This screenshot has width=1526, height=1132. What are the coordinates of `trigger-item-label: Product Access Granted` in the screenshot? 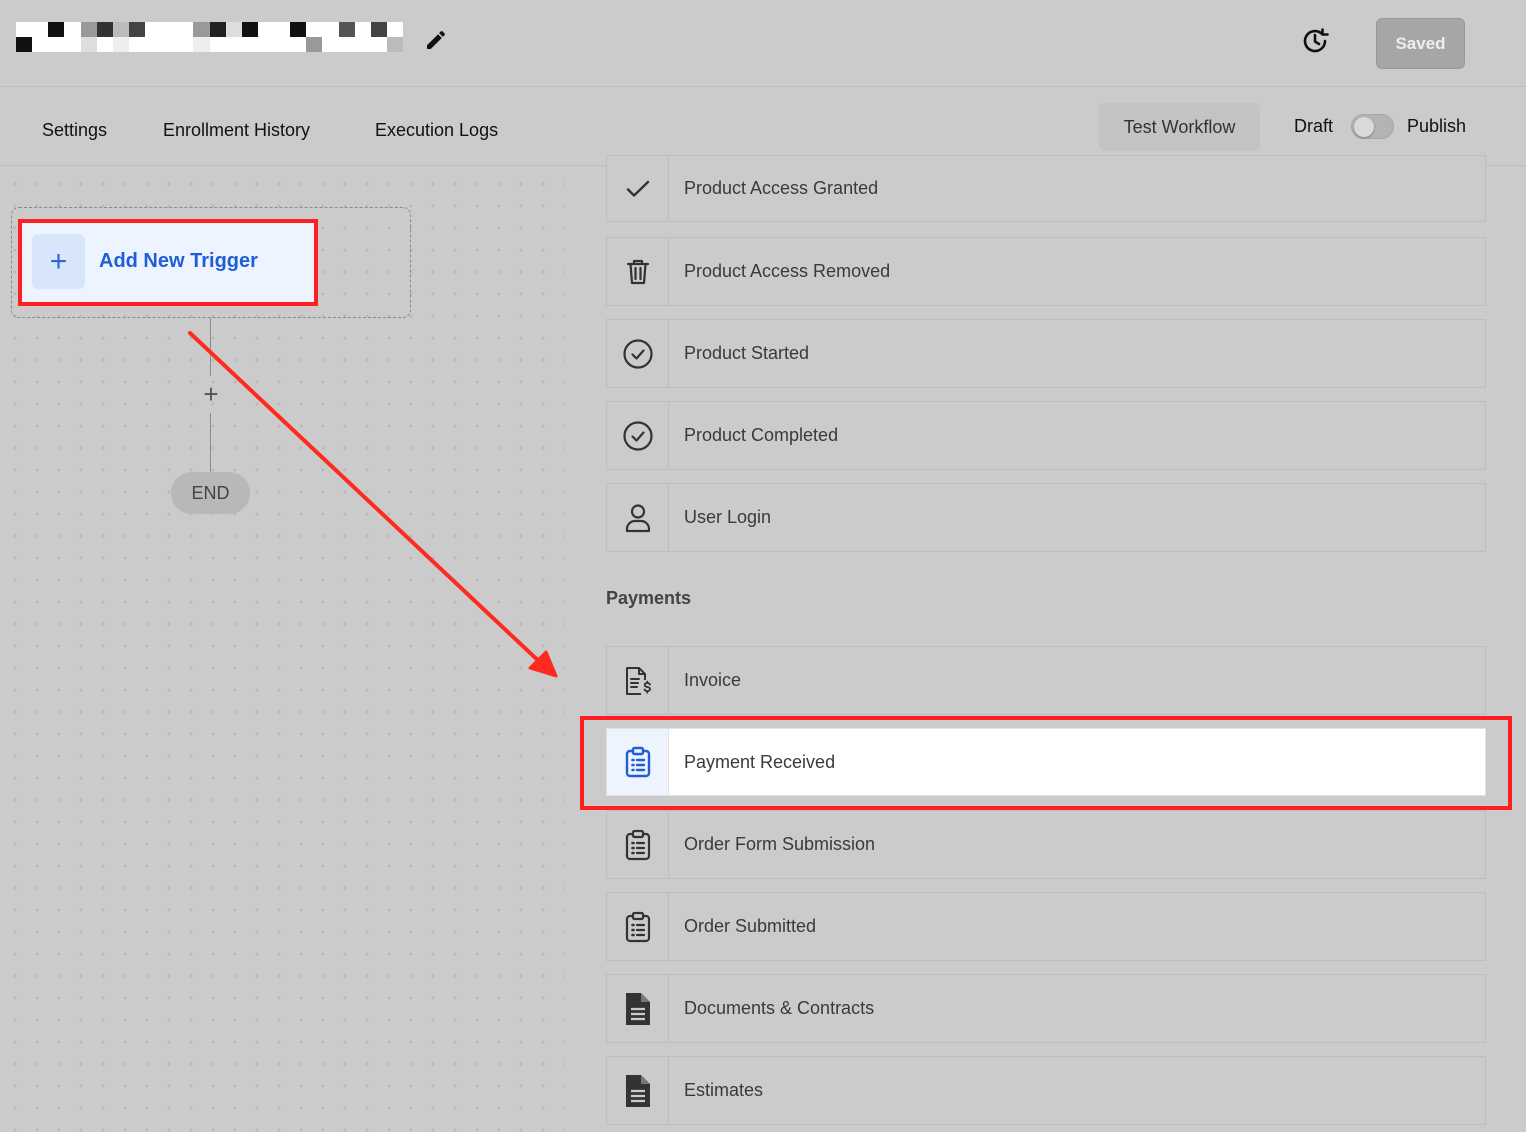 It's located at (781, 188).